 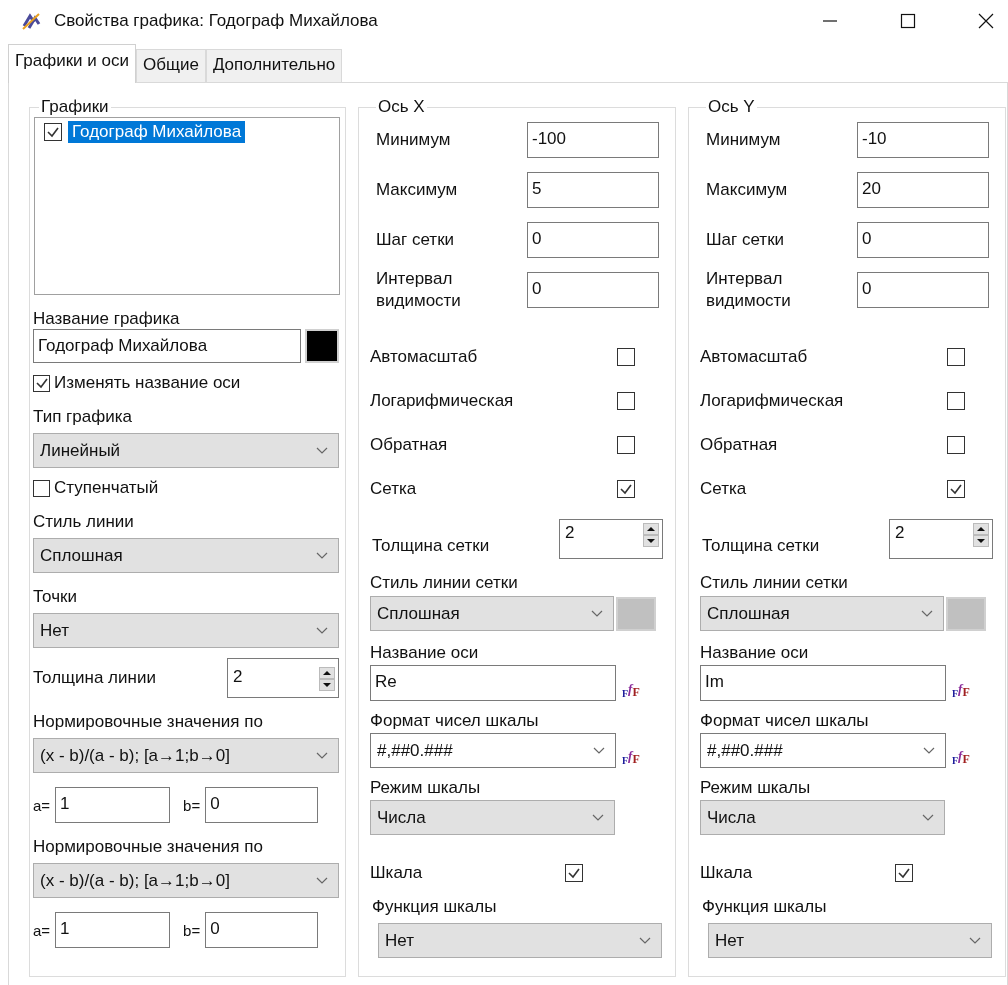 I want to click on maximize-icon, so click(x=908, y=21).